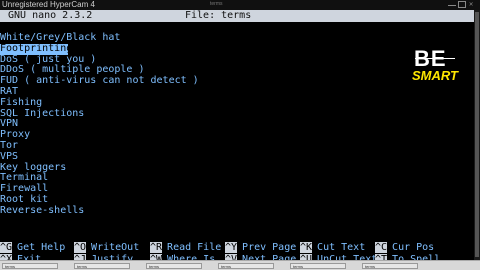 Image resolution: width=480 pixels, height=270 pixels. What do you see at coordinates (216, 4) in the screenshot?
I see `window-title: terms` at bounding box center [216, 4].